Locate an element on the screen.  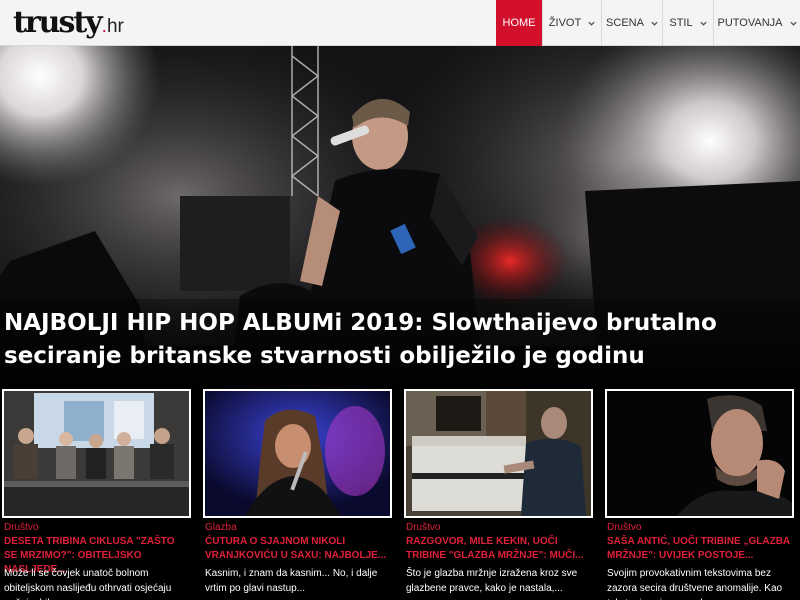
nav-item-label: SCENA is located at coordinates (625, 23).